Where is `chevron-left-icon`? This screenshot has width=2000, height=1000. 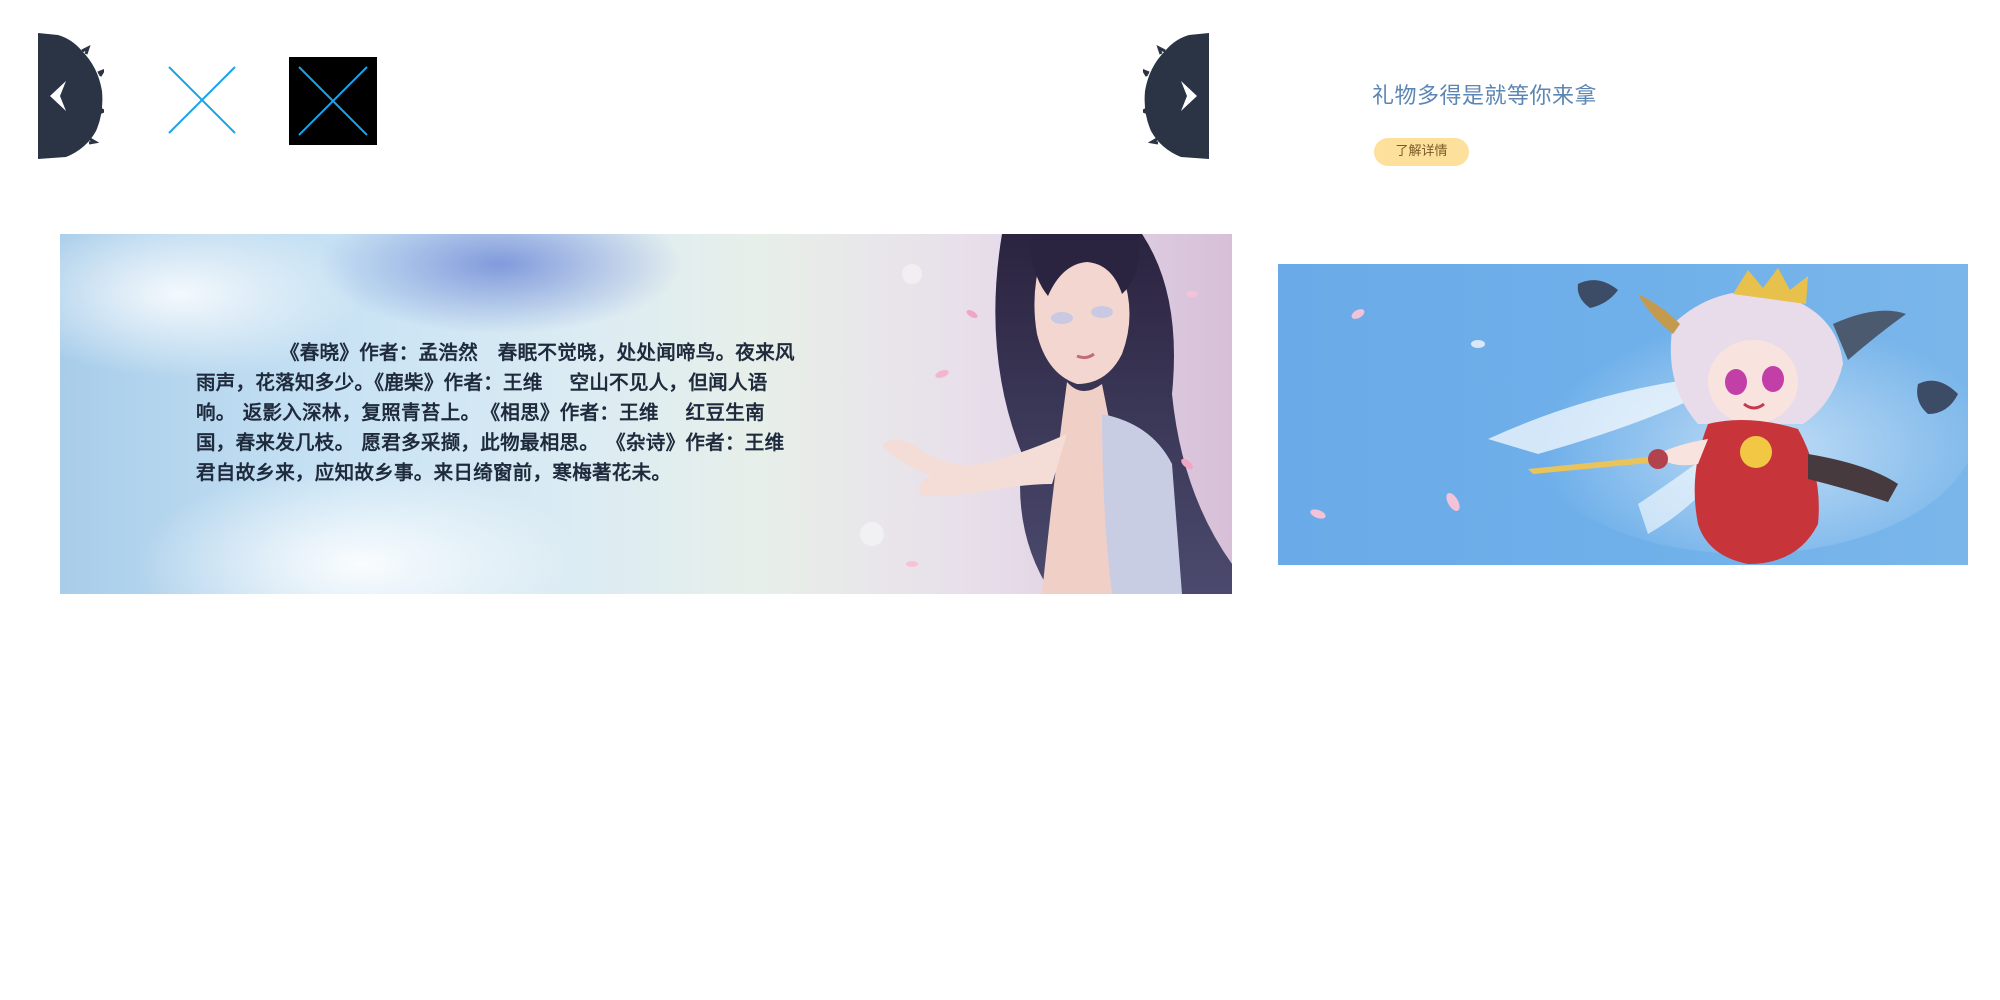
chevron-left-icon is located at coordinates (71, 96).